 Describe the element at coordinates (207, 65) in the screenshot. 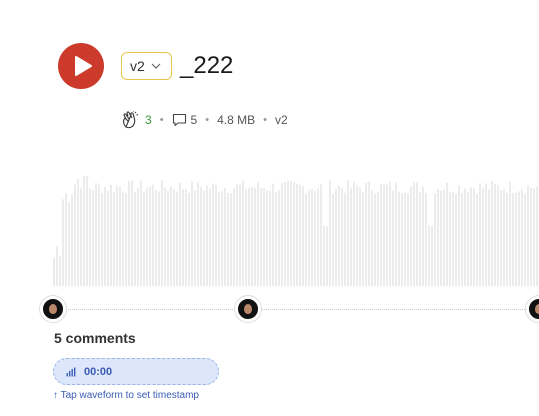

I see `track-title: _222` at that location.